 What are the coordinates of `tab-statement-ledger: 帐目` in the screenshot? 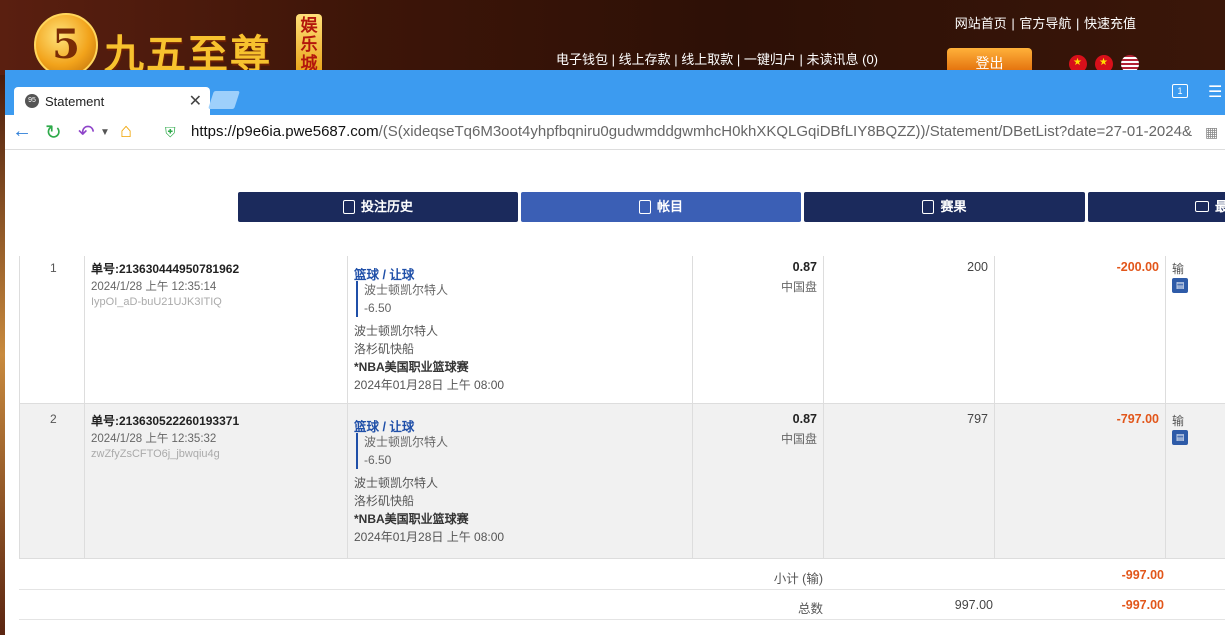 It's located at (661, 207).